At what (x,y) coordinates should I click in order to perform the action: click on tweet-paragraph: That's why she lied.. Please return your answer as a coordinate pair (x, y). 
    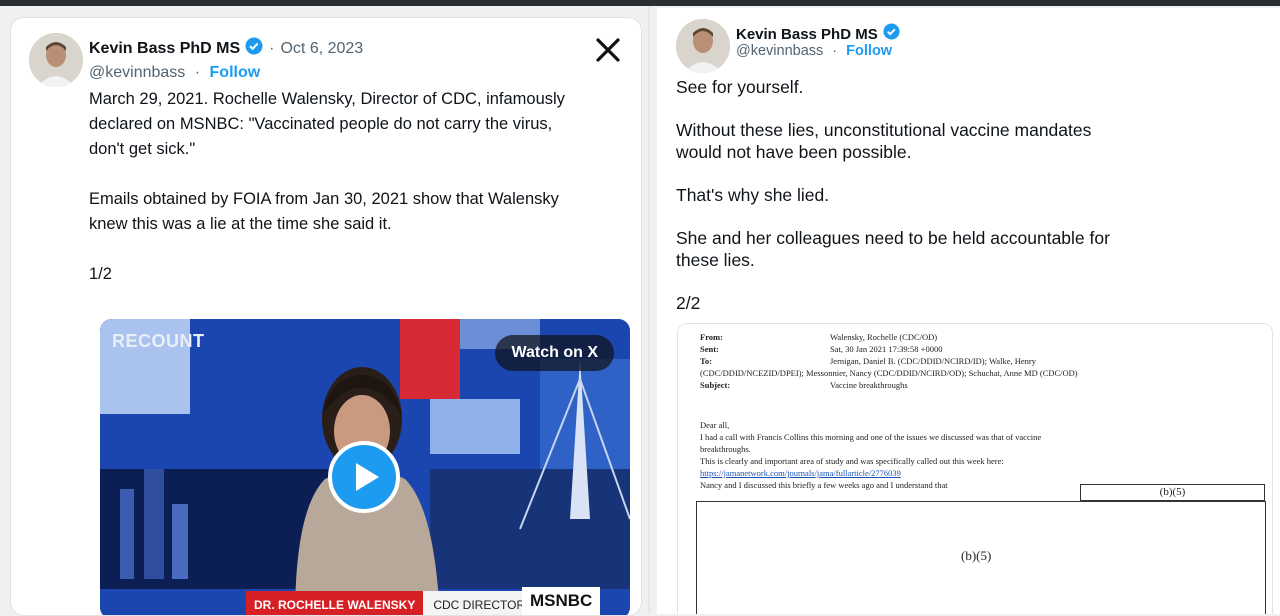
    Looking at the image, I should click on (752, 195).